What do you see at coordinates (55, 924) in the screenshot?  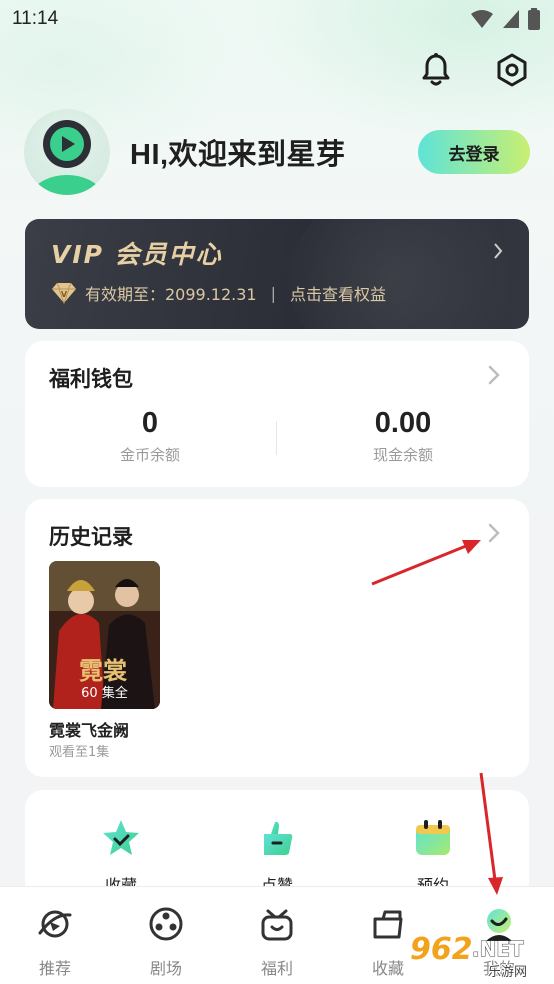 I see `planet-icon` at bounding box center [55, 924].